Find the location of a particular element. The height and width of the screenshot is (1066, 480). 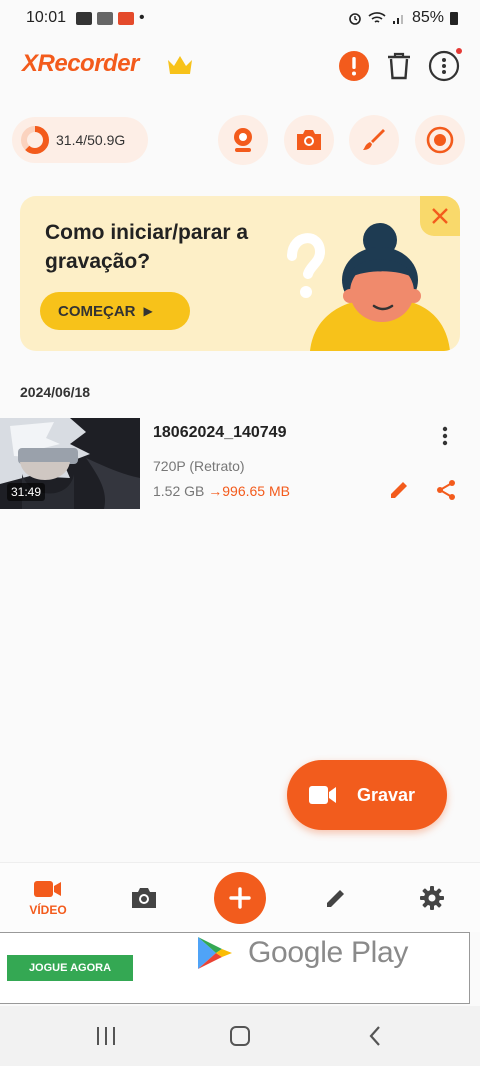

nav-video-label: VÍDEO is located at coordinates (48, 910).